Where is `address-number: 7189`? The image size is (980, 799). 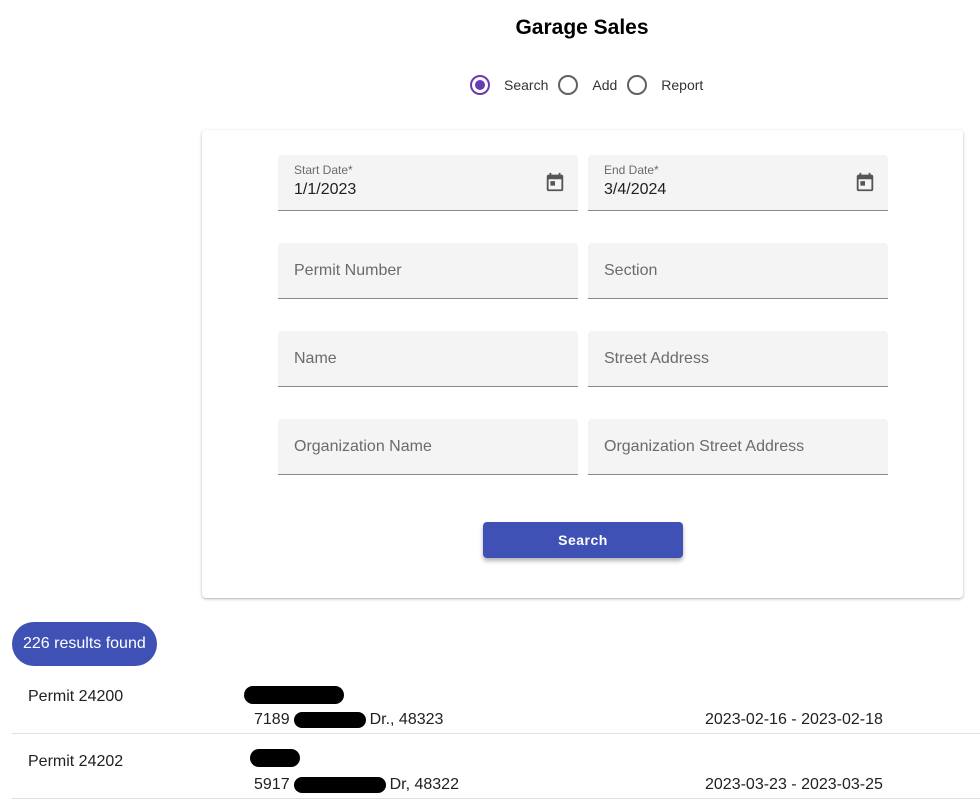 address-number: 7189 is located at coordinates (272, 719).